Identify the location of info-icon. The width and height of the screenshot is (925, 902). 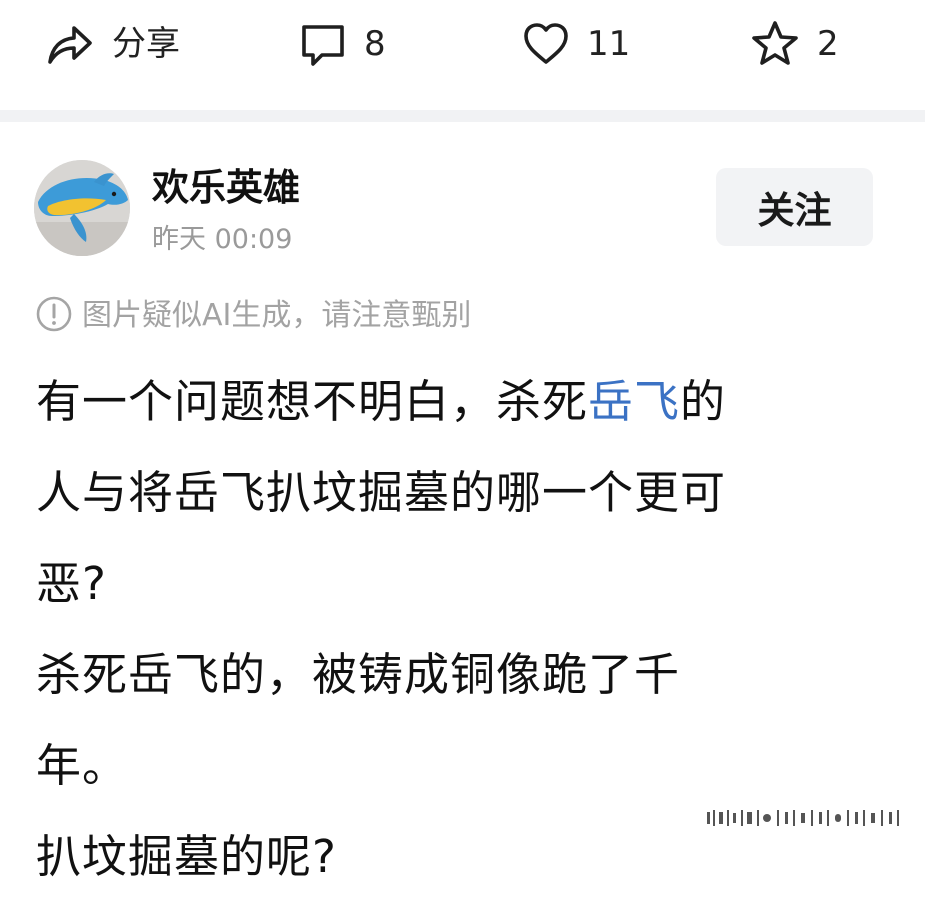
(54, 316).